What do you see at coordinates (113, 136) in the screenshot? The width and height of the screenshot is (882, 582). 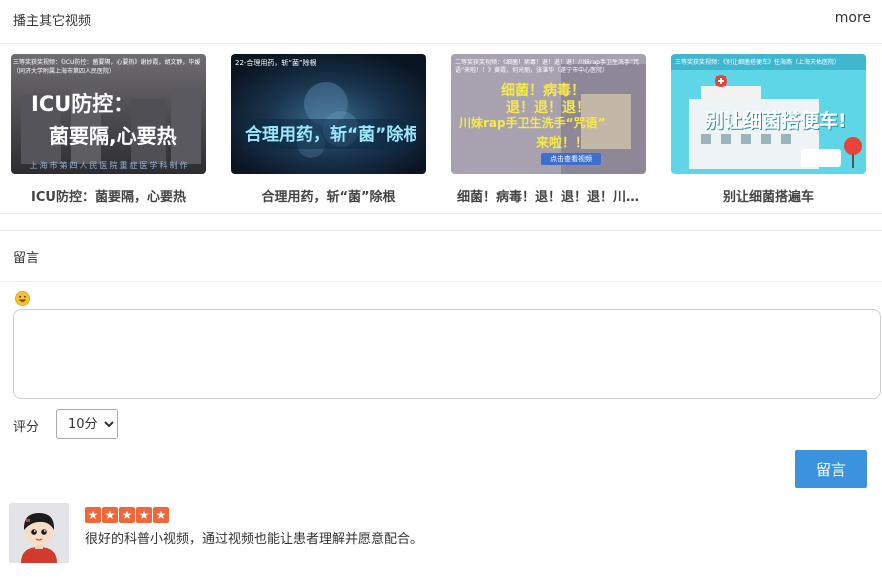 I see `thumb-subheadline: 菌要隔,心要热` at bounding box center [113, 136].